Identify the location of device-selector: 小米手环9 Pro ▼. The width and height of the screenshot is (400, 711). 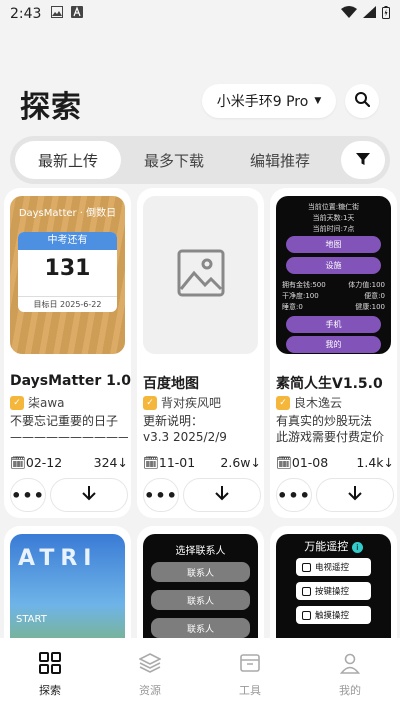
(269, 101).